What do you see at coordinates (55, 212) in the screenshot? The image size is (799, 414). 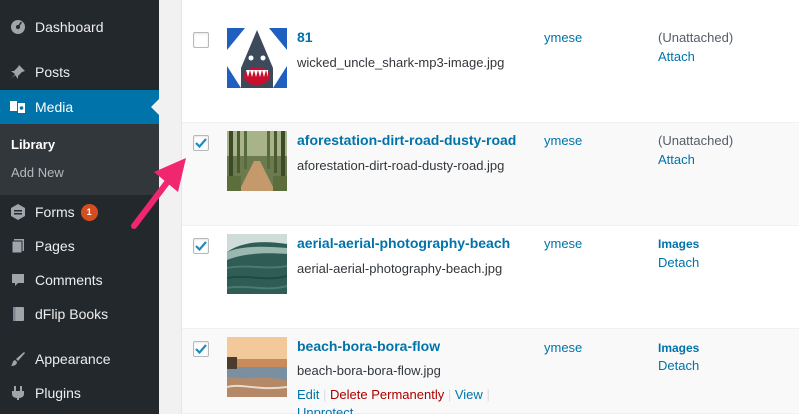 I see `menu-label: Forms` at bounding box center [55, 212].